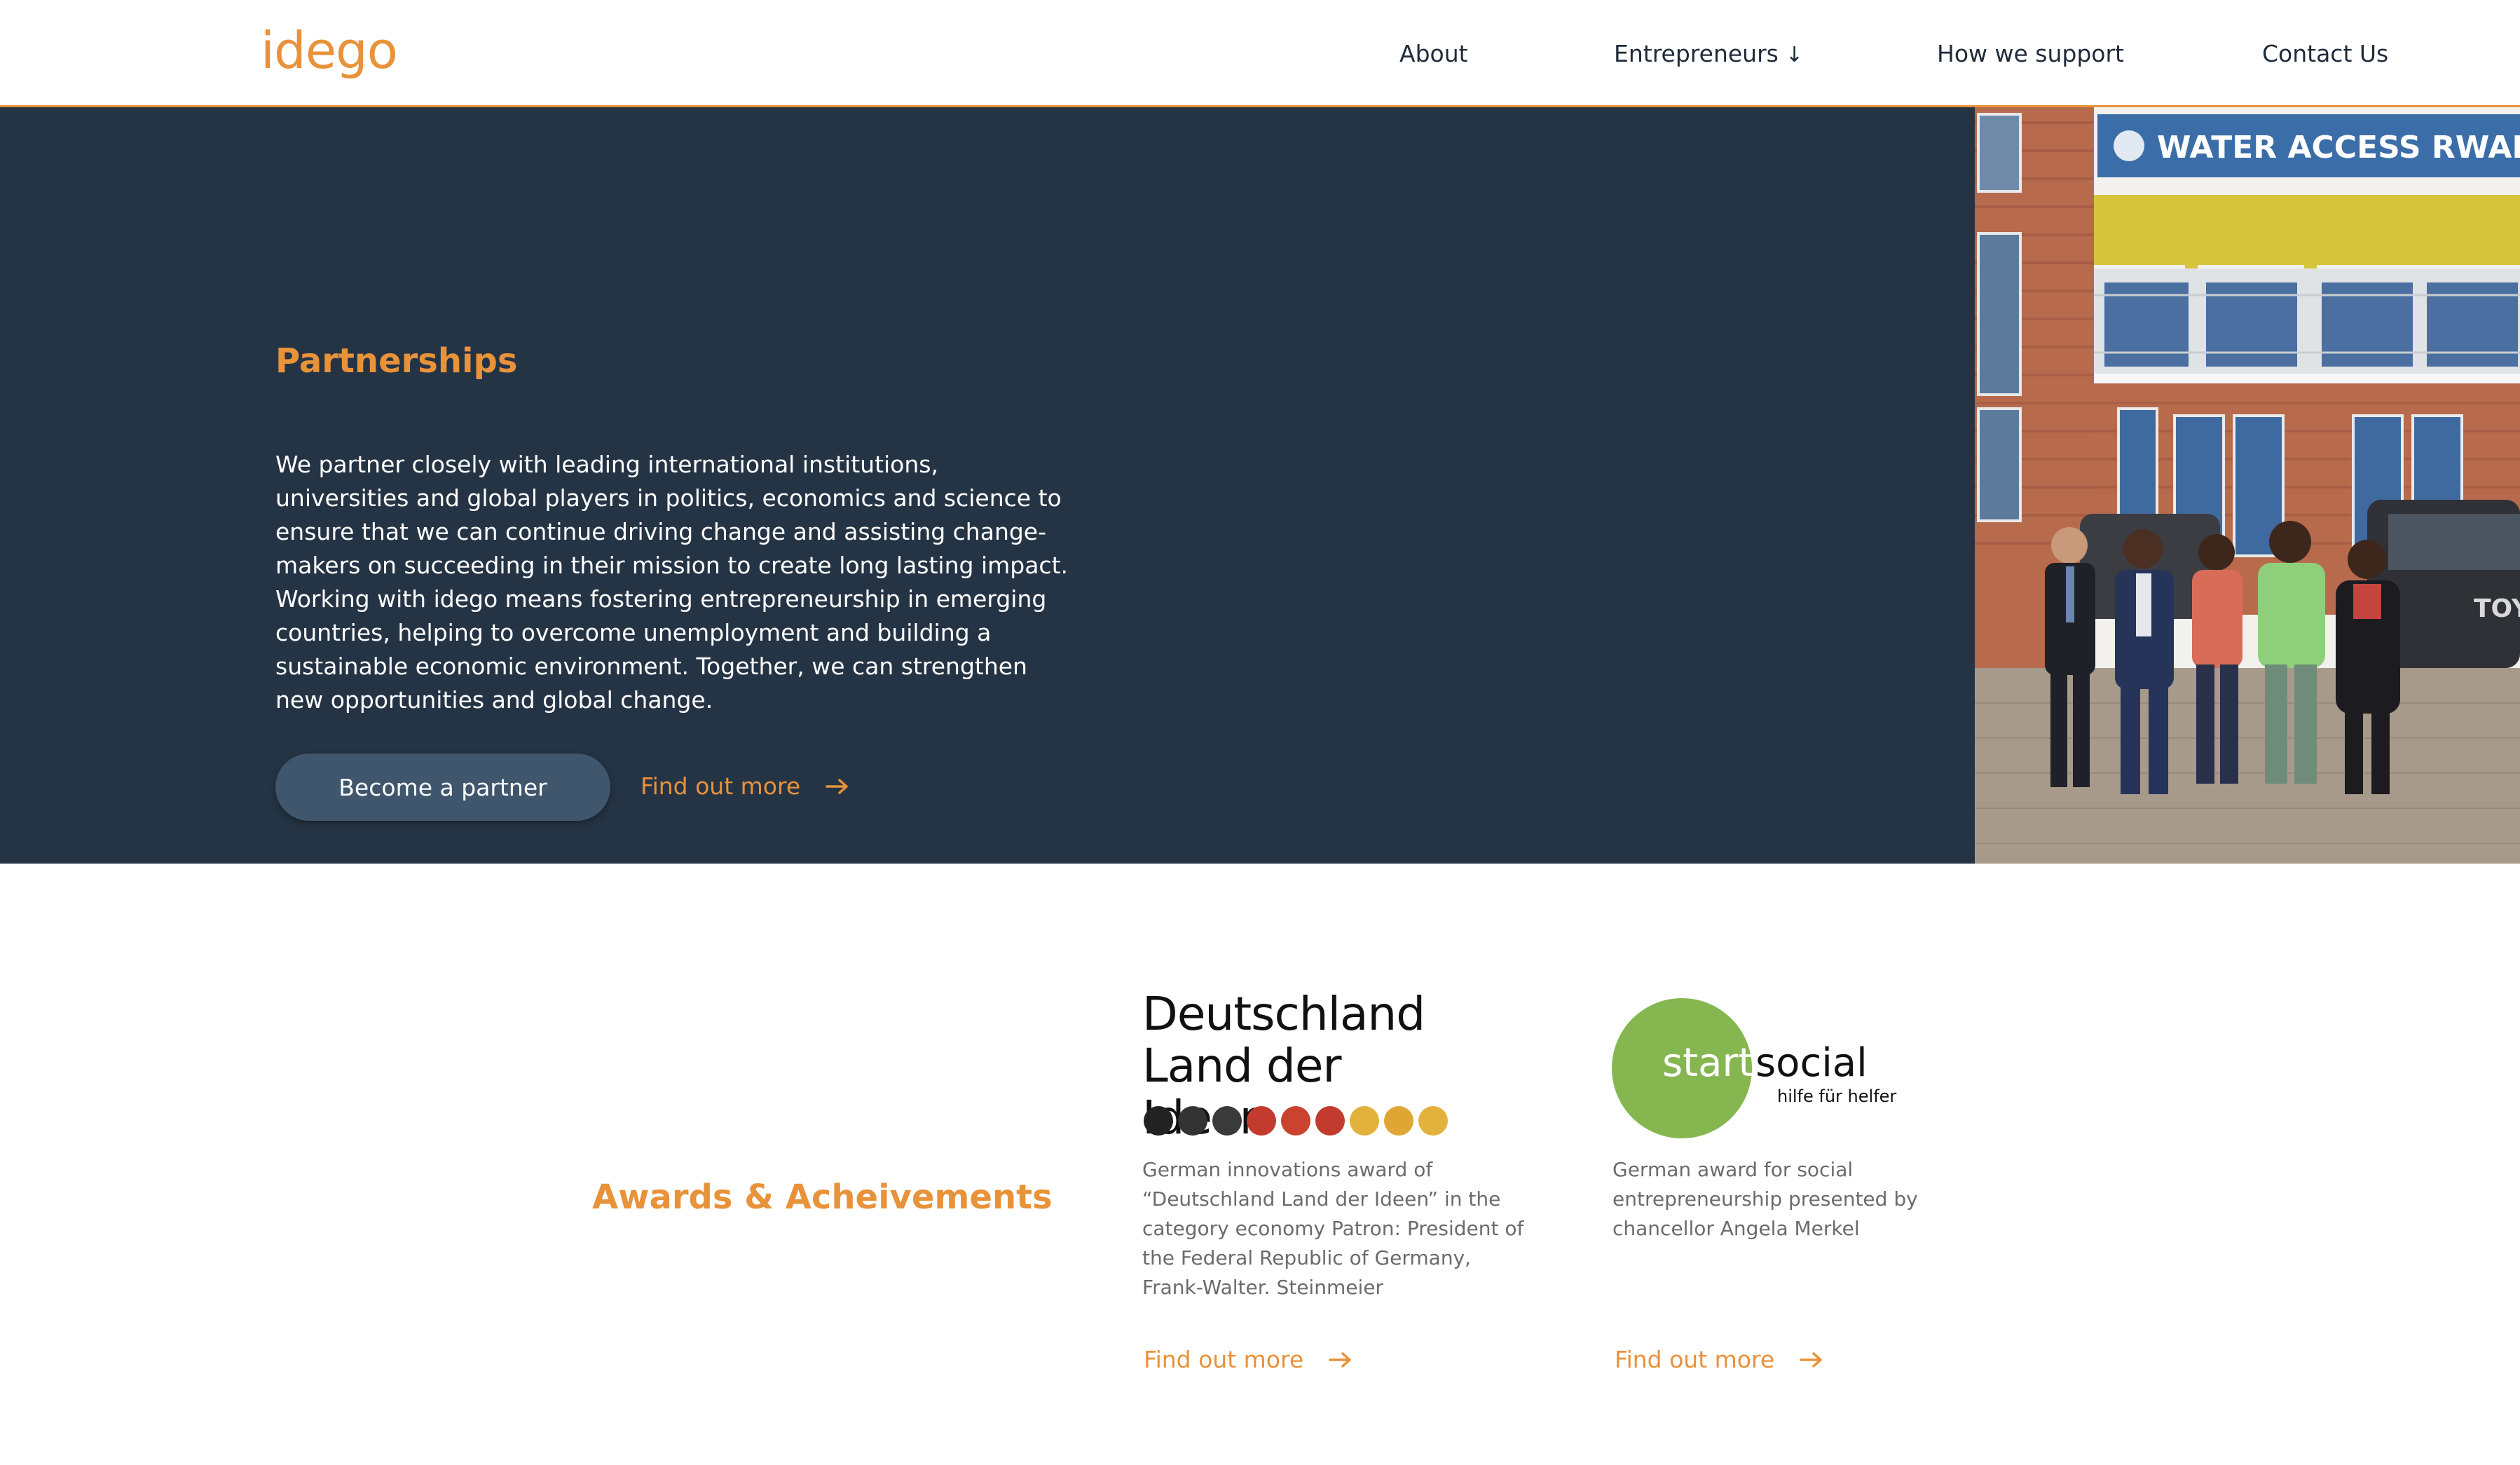 The image size is (2520, 1465). I want to click on arrow-down-icon: ↓, so click(1794, 55).